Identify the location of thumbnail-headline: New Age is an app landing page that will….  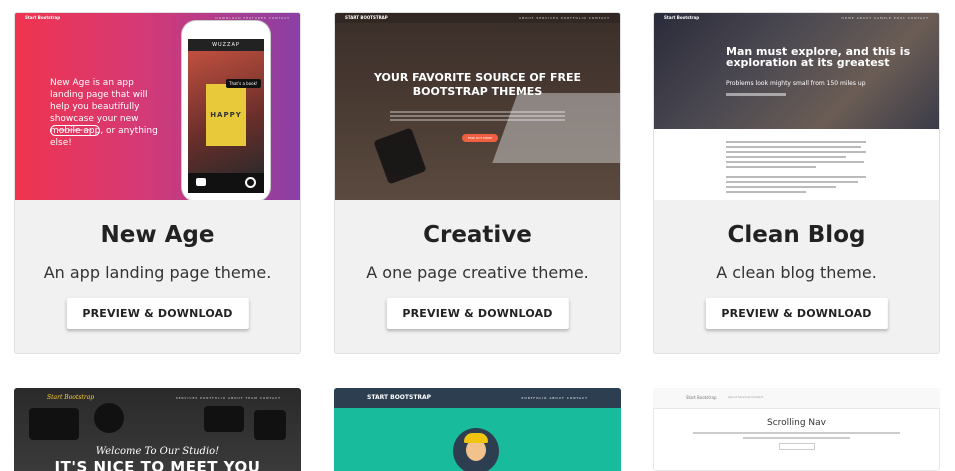
(104, 113).